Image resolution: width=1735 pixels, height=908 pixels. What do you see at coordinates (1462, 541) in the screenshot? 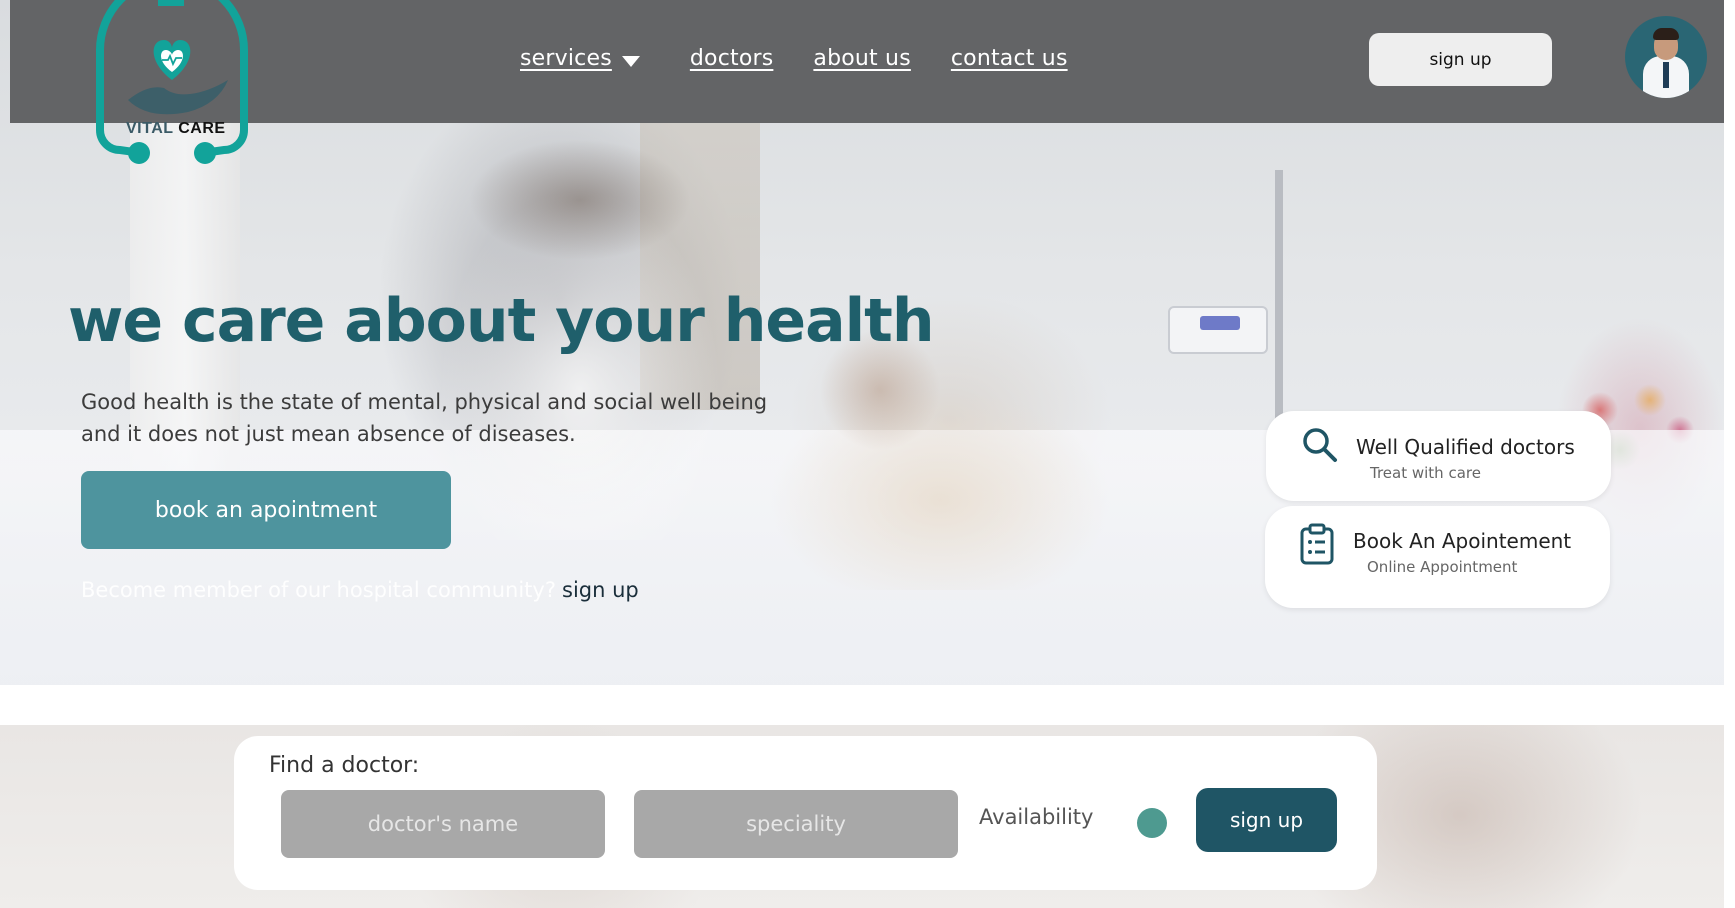
I see `feature-title: Book An Apointement` at bounding box center [1462, 541].